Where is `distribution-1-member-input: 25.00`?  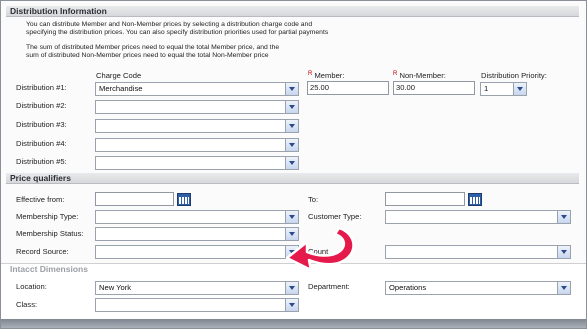 distribution-1-member-input: 25.00 is located at coordinates (348, 88).